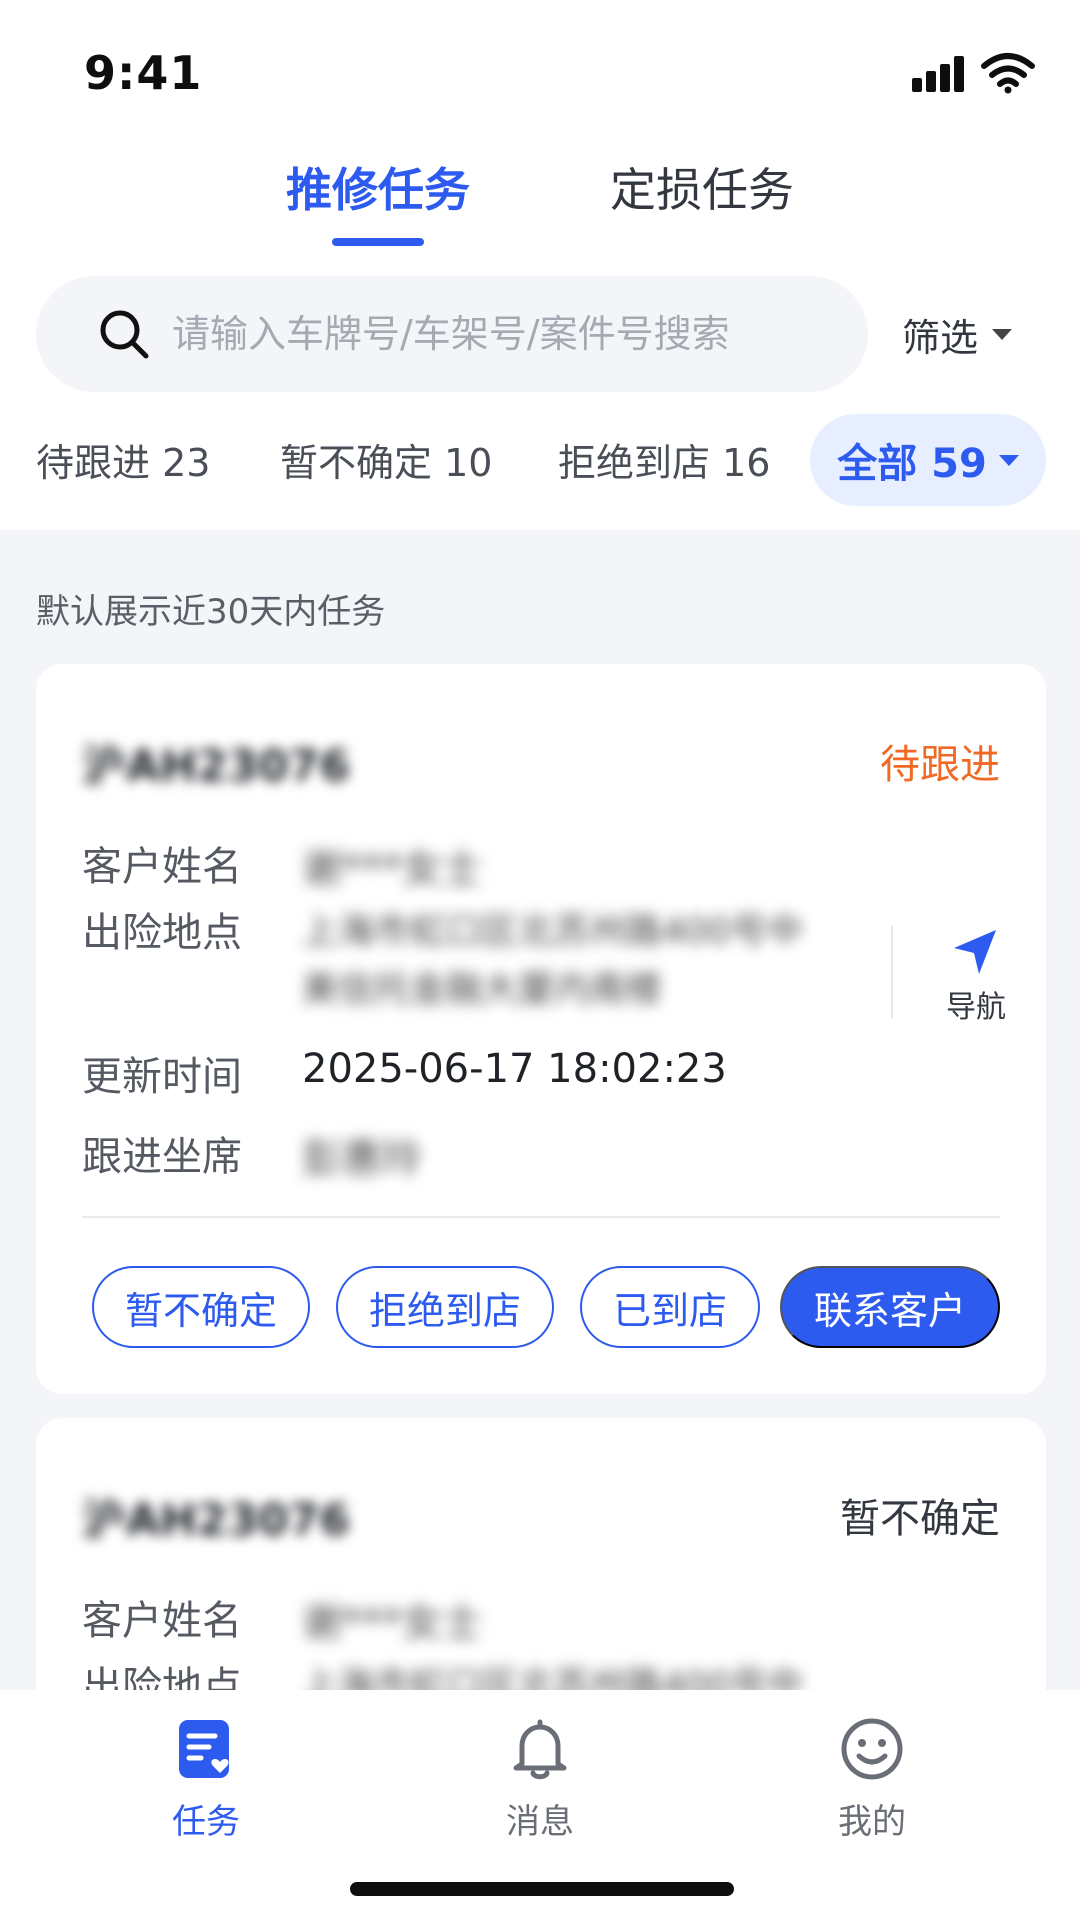 Image resolution: width=1080 pixels, height=1920 pixels. Describe the element at coordinates (540, 1749) in the screenshot. I see `bell-icon` at that location.